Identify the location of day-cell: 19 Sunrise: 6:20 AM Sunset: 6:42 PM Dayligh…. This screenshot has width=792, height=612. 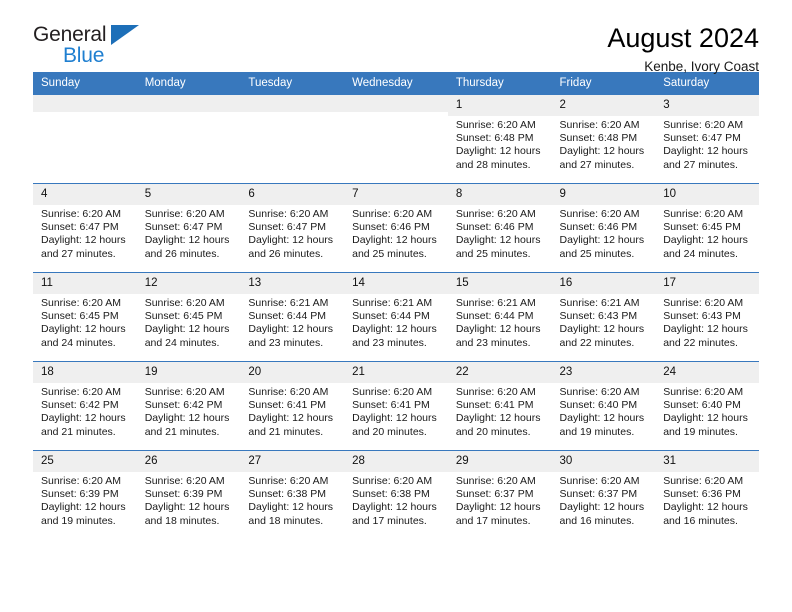
(188, 406).